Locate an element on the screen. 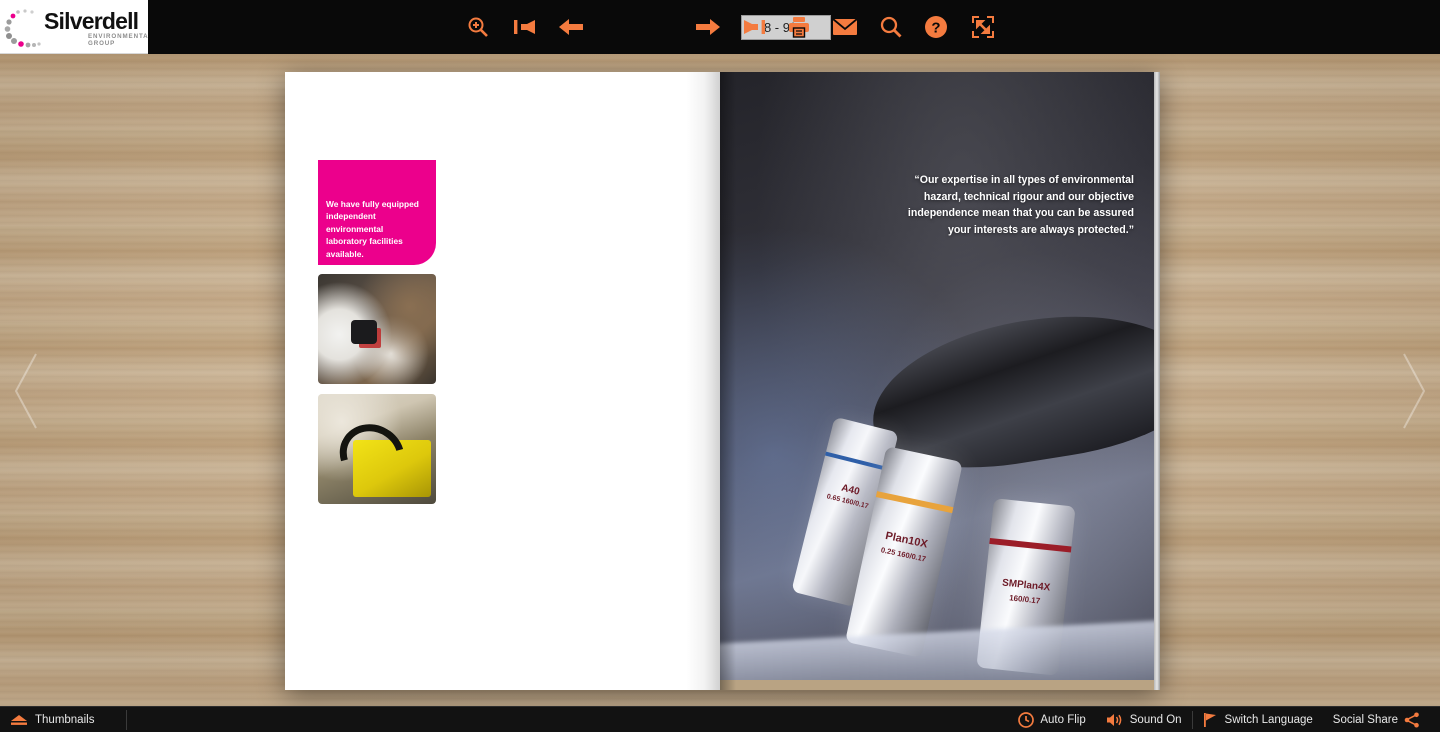  photo-bottom-edge is located at coordinates (940, 685).